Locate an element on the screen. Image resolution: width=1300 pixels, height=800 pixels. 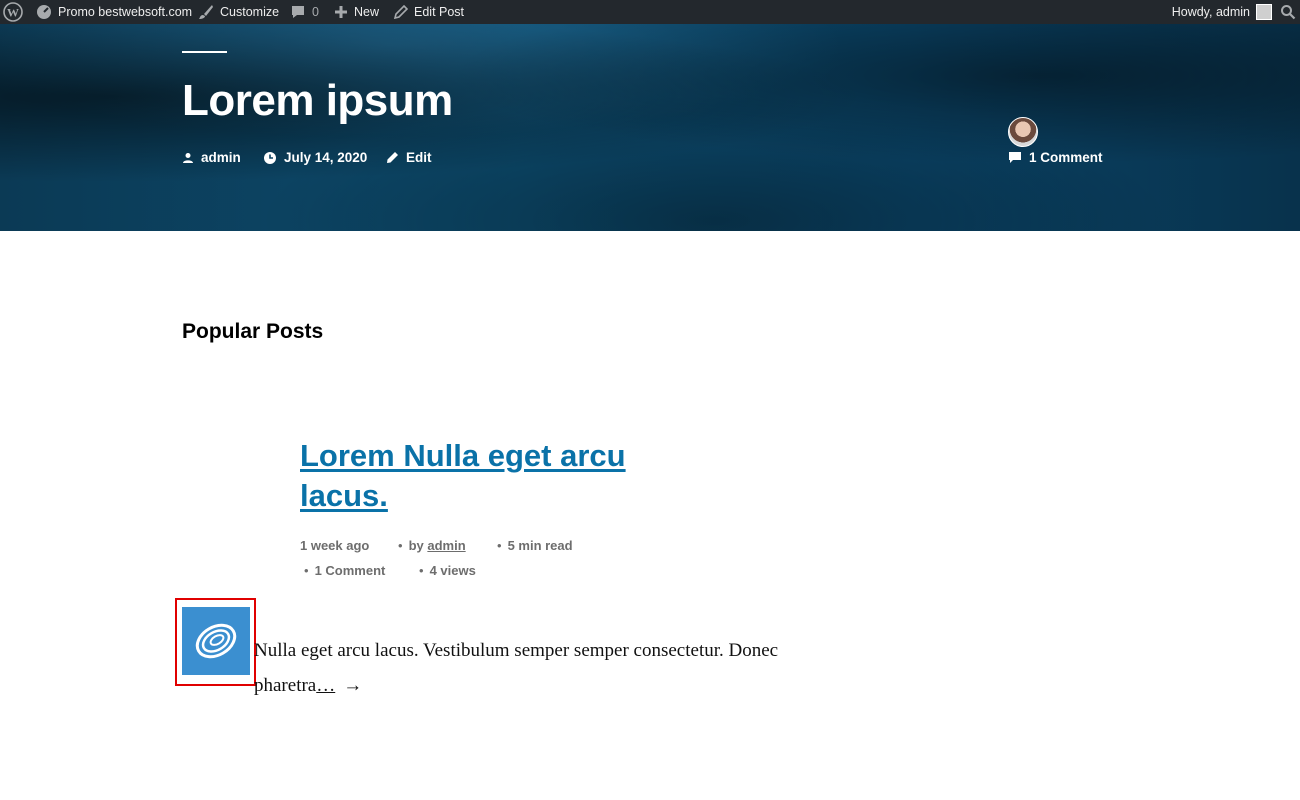
admin-bar-account: Howdy, admin is located at coordinates (1222, 12).